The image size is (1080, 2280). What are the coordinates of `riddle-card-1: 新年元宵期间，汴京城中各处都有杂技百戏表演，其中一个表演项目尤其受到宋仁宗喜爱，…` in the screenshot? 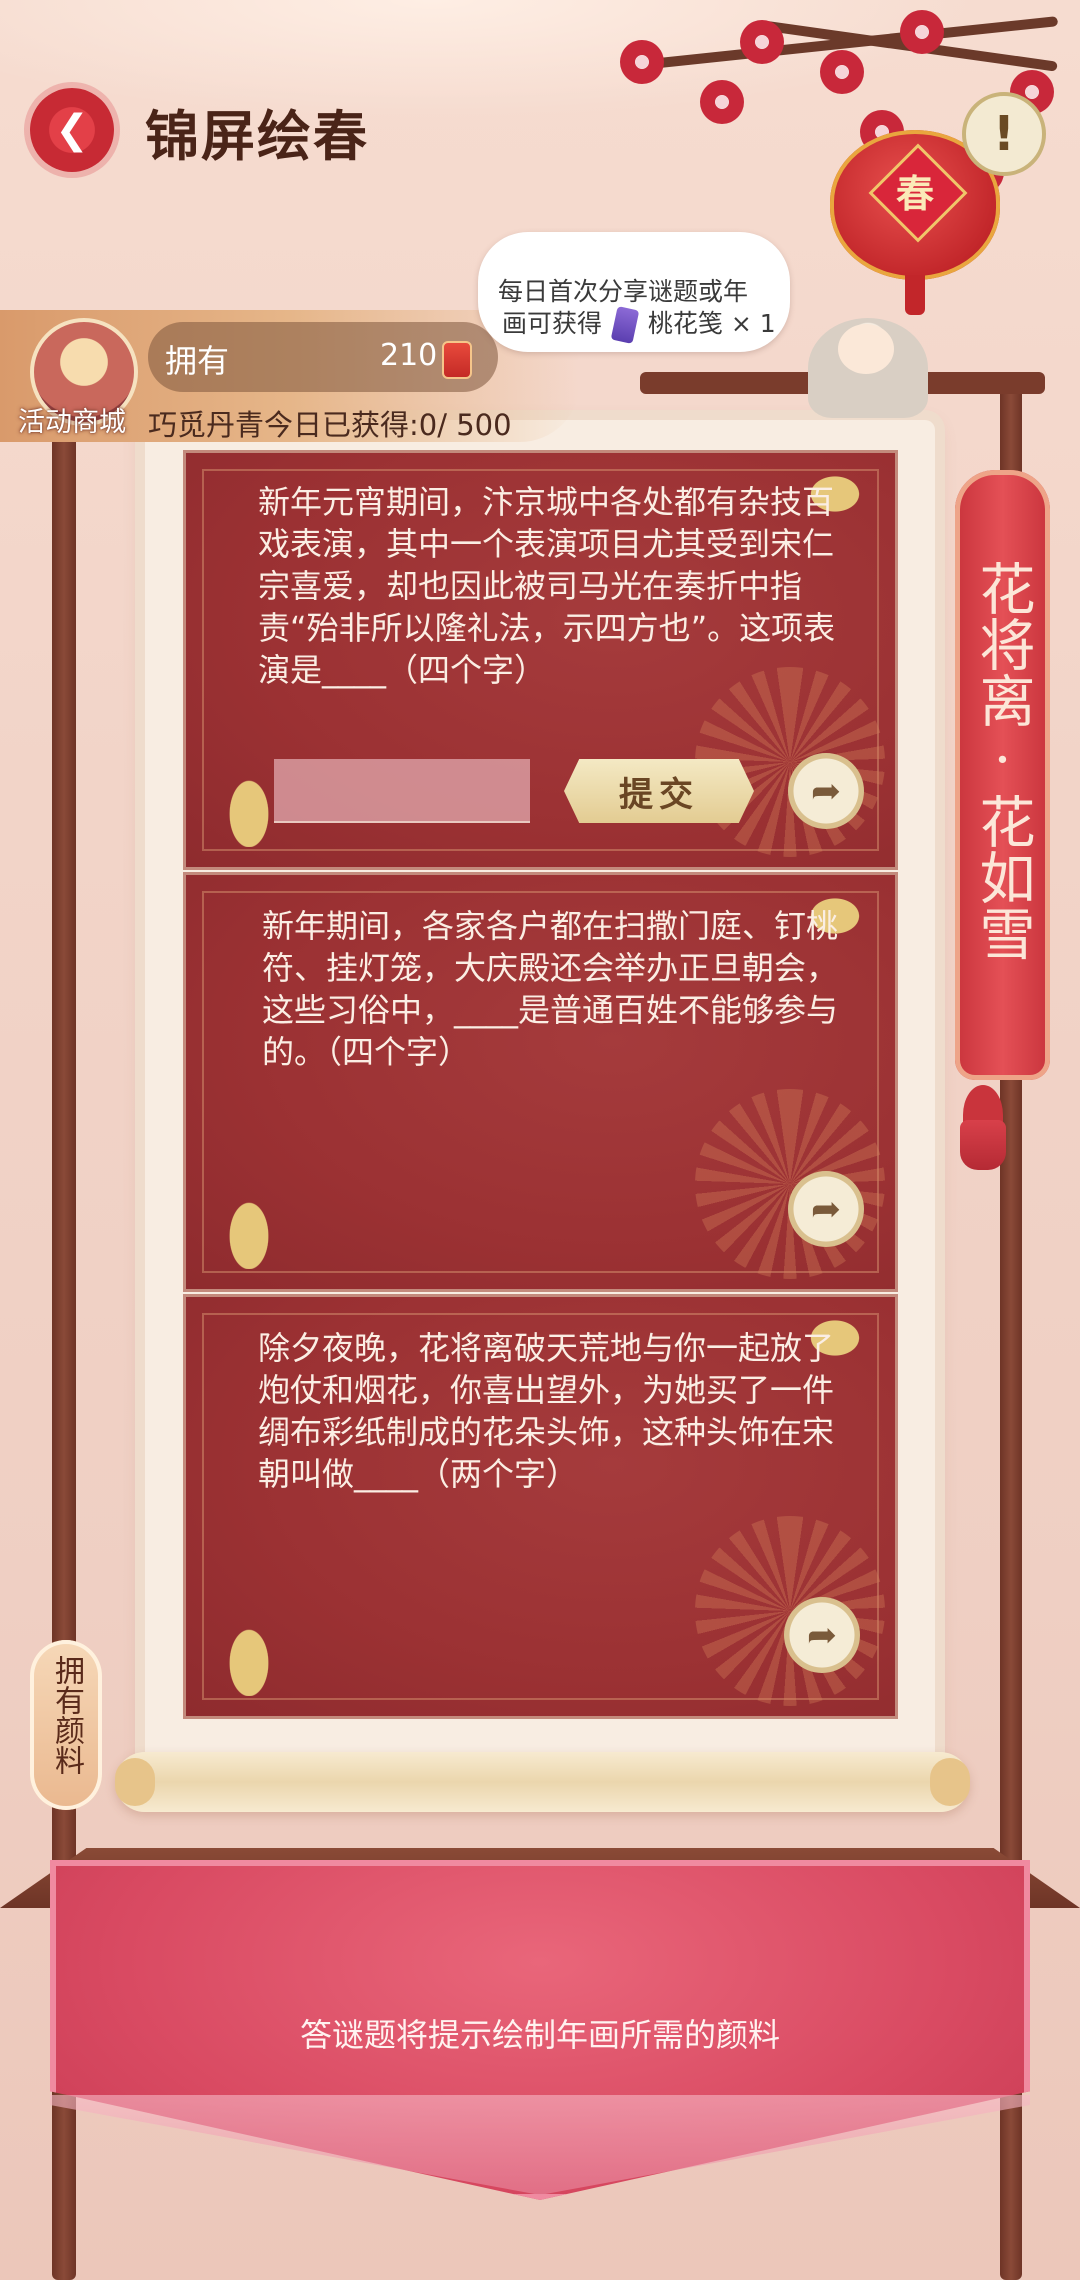 It's located at (540, 660).